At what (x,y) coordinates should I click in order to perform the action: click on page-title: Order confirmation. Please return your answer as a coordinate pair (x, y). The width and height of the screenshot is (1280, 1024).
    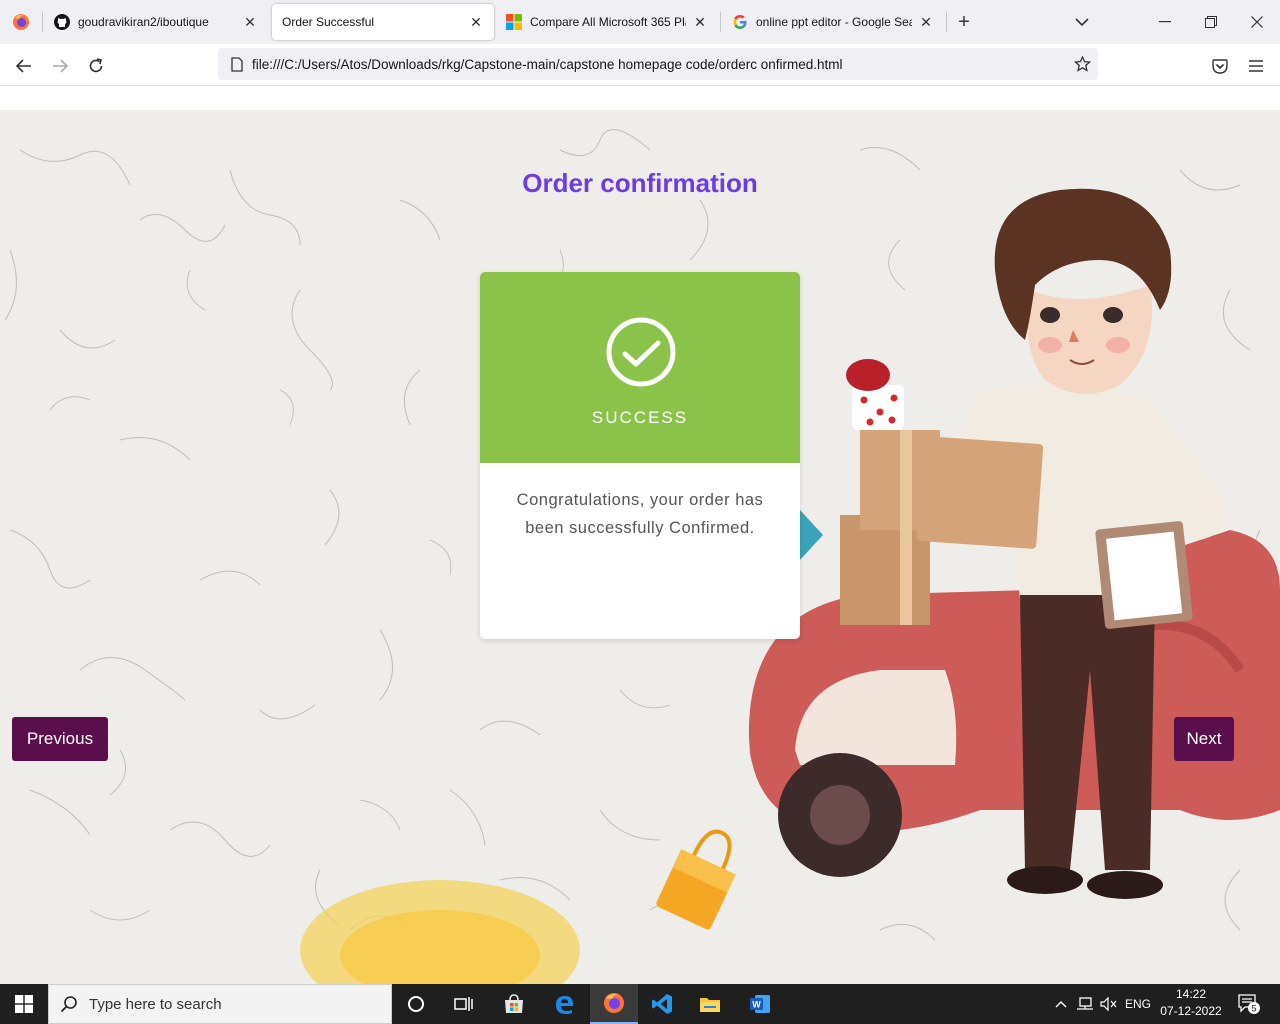
    Looking at the image, I should click on (640, 183).